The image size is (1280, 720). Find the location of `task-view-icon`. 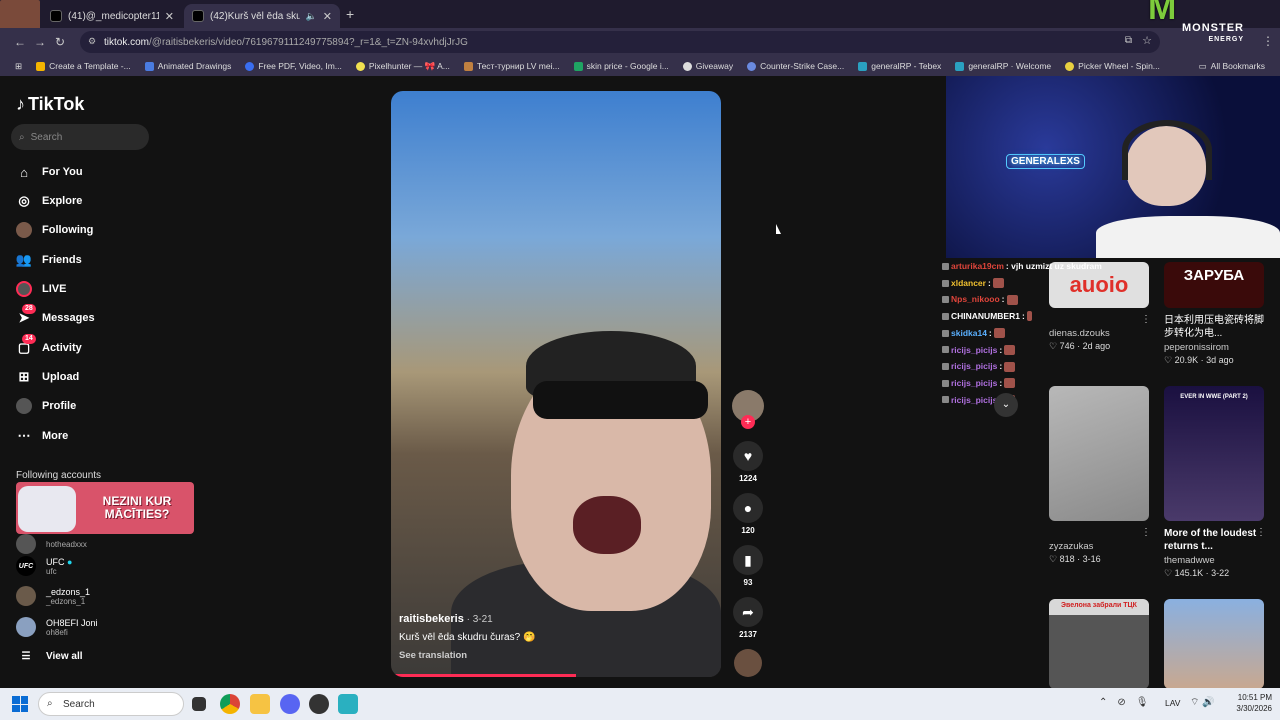

task-view-icon is located at coordinates (199, 704).